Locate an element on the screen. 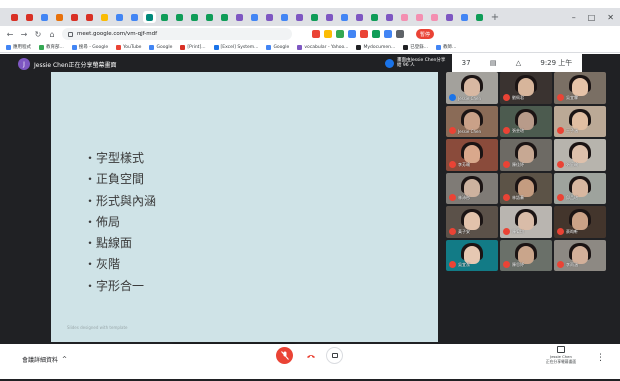  more-options-icon: ⋮ is located at coordinates (600, 358).